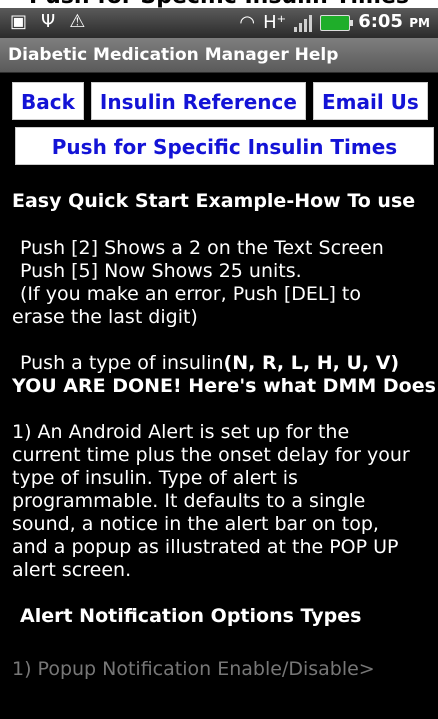 This screenshot has height=719, width=438. Describe the element at coordinates (198, 101) in the screenshot. I see `insulin-reference-button: Insulin Reference` at that location.